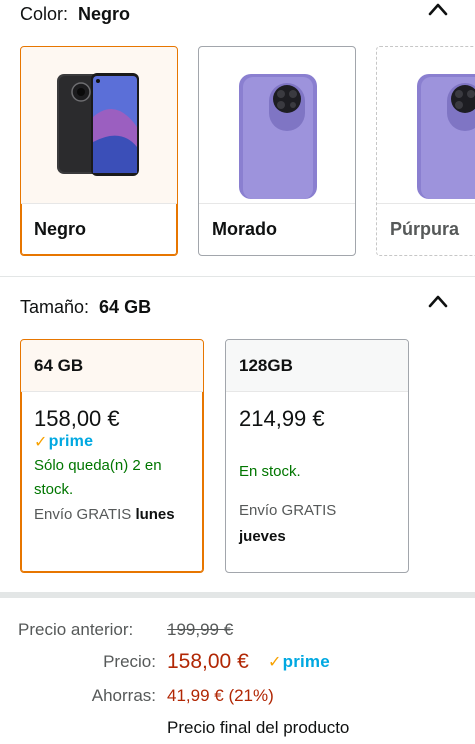  What do you see at coordinates (426, 125) in the screenshot?
I see `phone-image-purpura` at bounding box center [426, 125].